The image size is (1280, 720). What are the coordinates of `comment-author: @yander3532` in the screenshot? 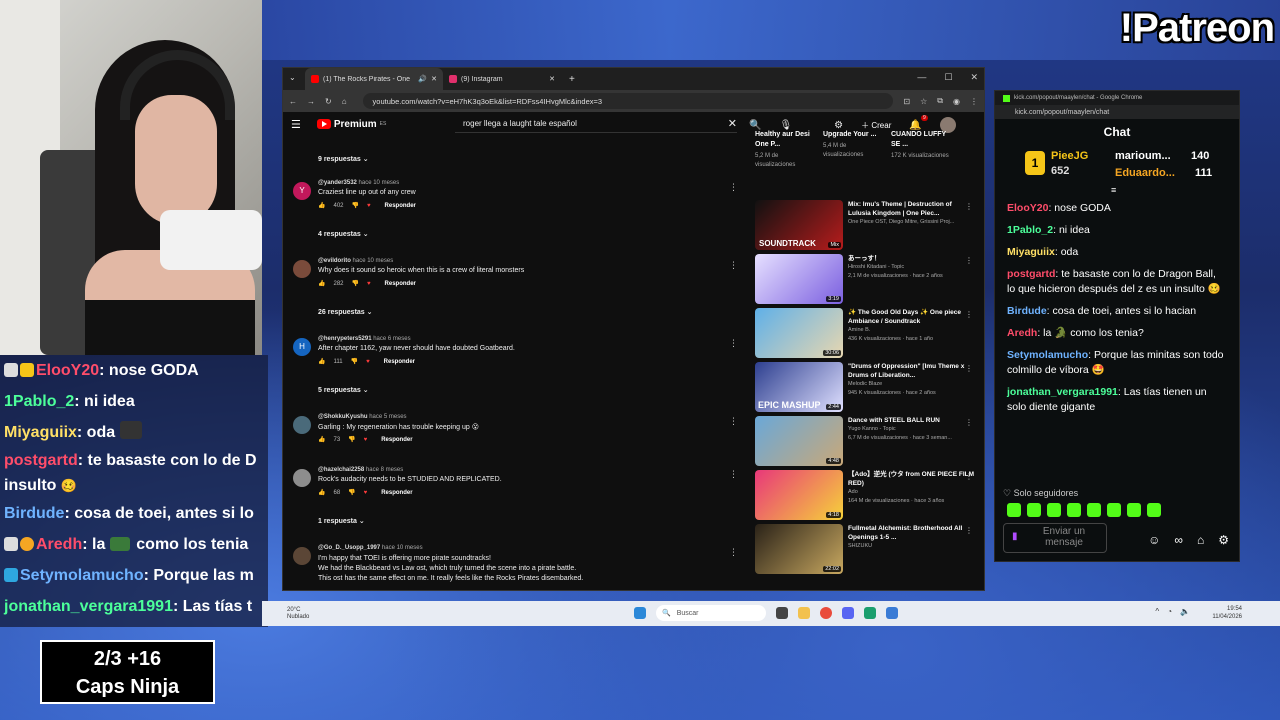 It's located at (337, 183).